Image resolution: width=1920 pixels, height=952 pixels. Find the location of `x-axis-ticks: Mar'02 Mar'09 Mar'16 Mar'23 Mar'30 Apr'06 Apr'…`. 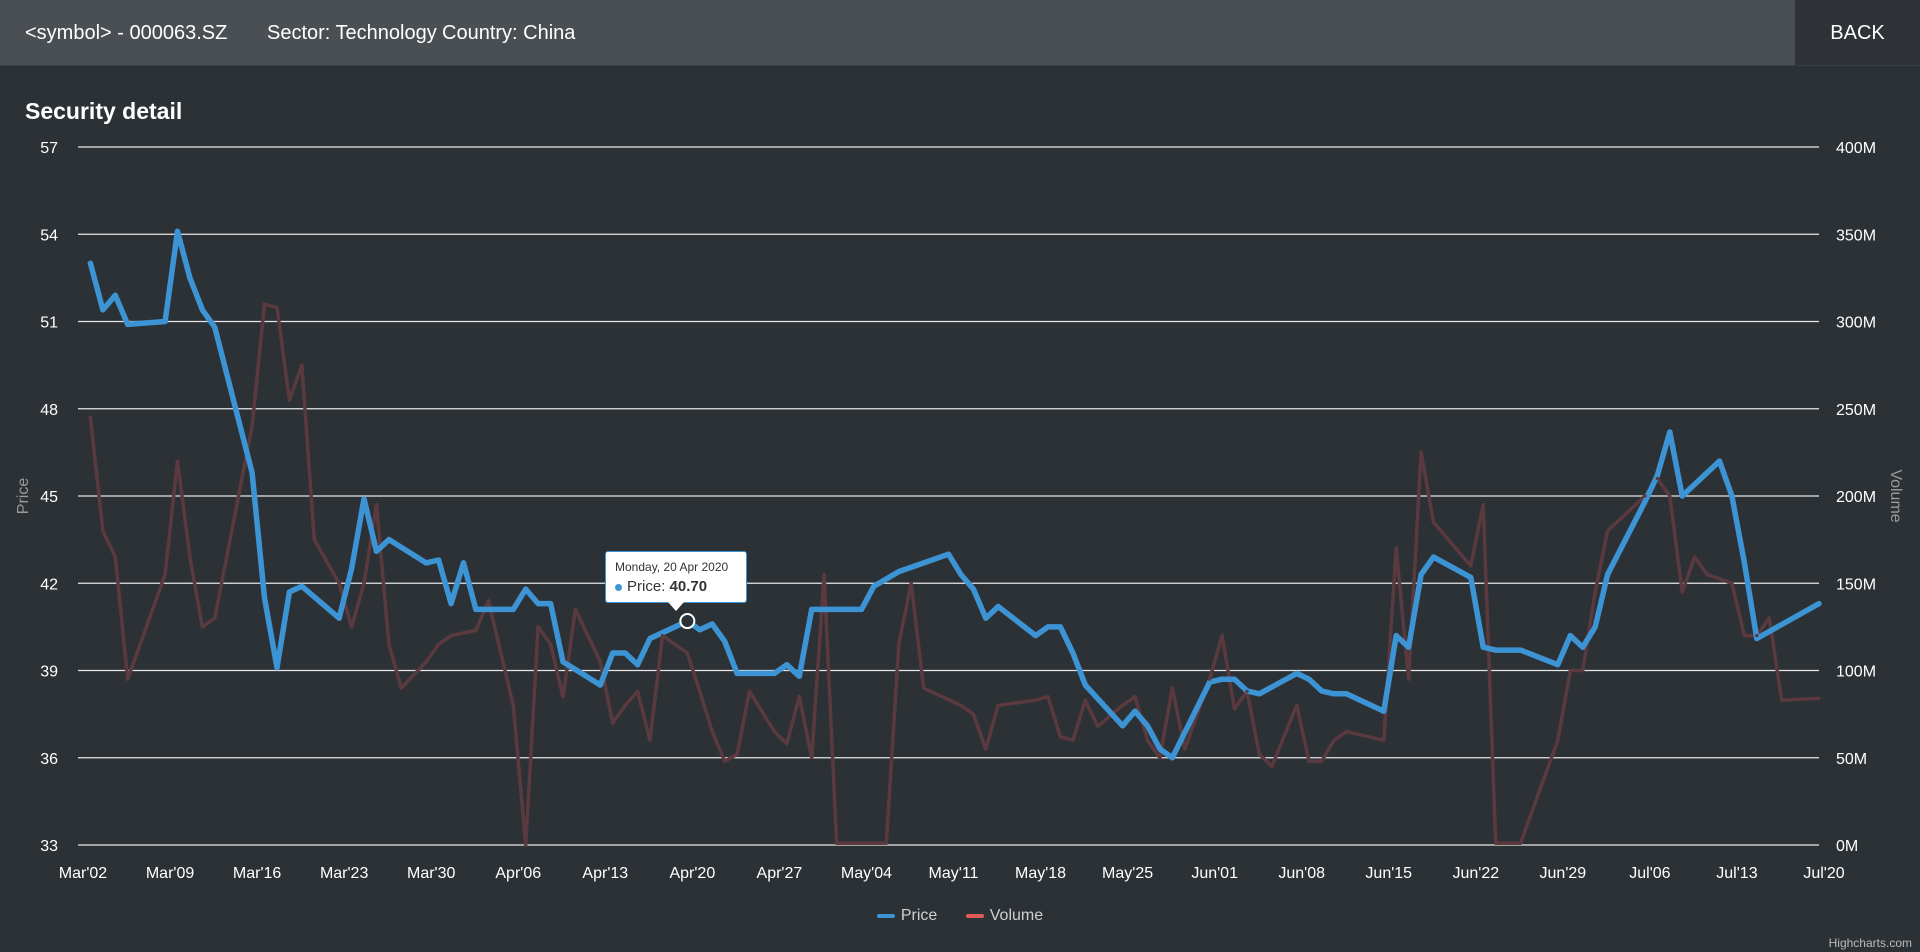

x-axis-ticks: Mar'02 Mar'09 Mar'16 Mar'23 Mar'30 Apr'06 Apr'… is located at coordinates (952, 873).